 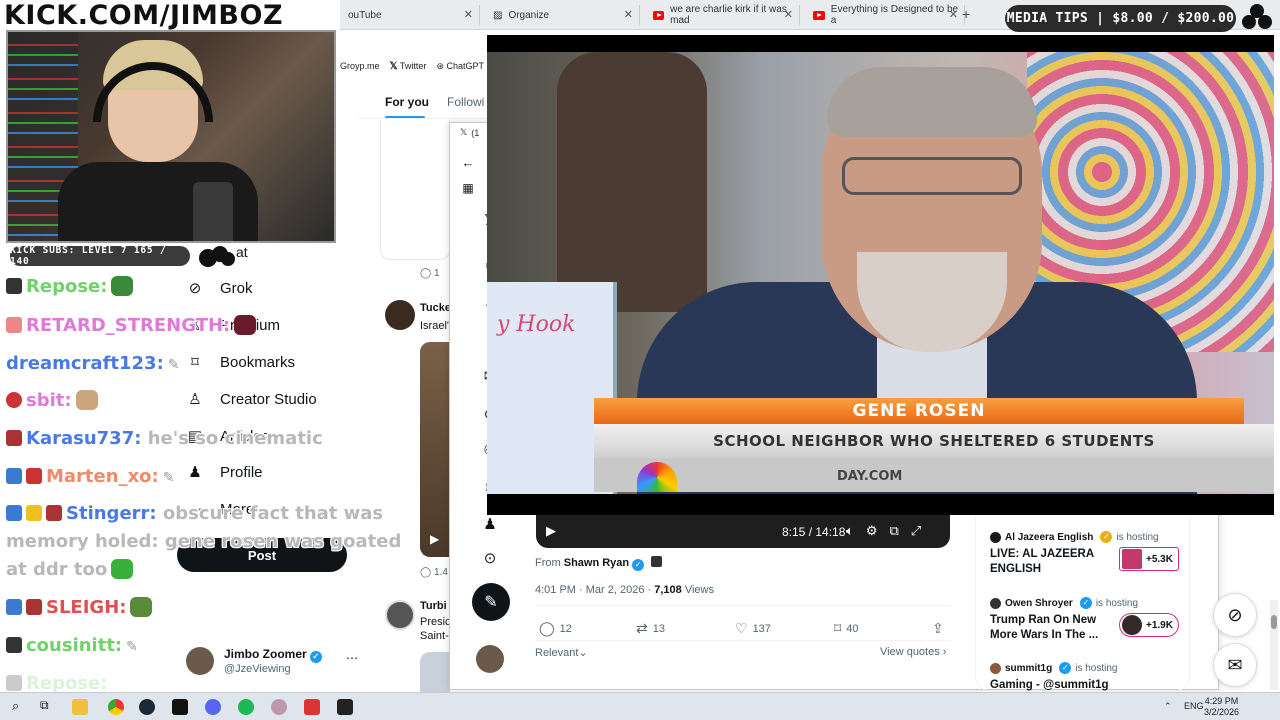 What do you see at coordinates (659, 15) in the screenshot?
I see `youtube-icon` at bounding box center [659, 15].